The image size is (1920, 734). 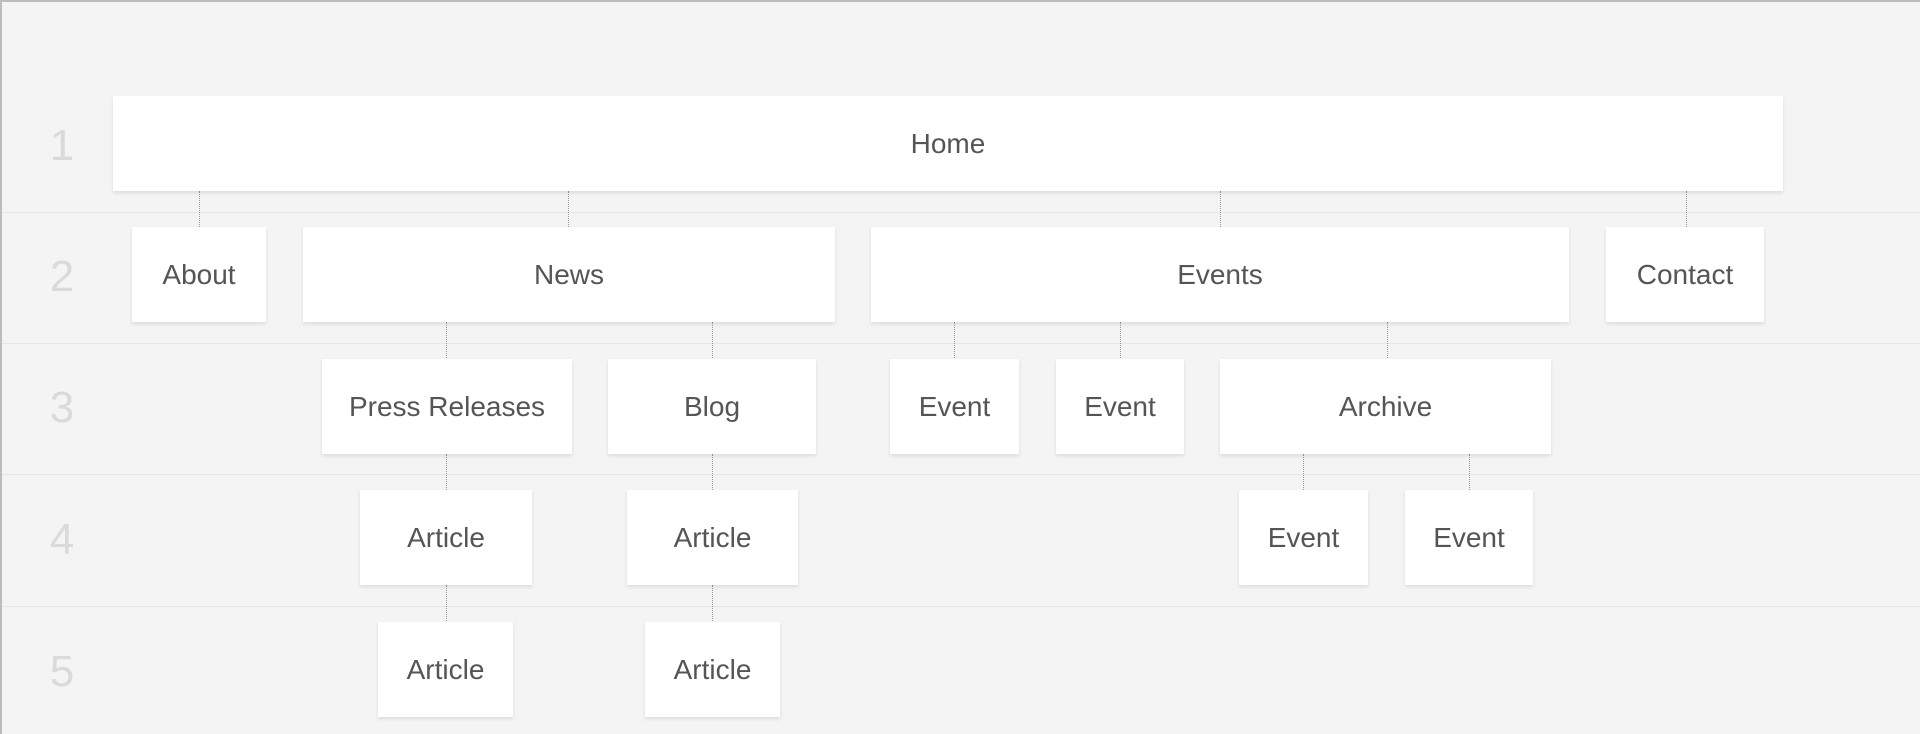 What do you see at coordinates (1220, 274) in the screenshot?
I see `node-events: Events` at bounding box center [1220, 274].